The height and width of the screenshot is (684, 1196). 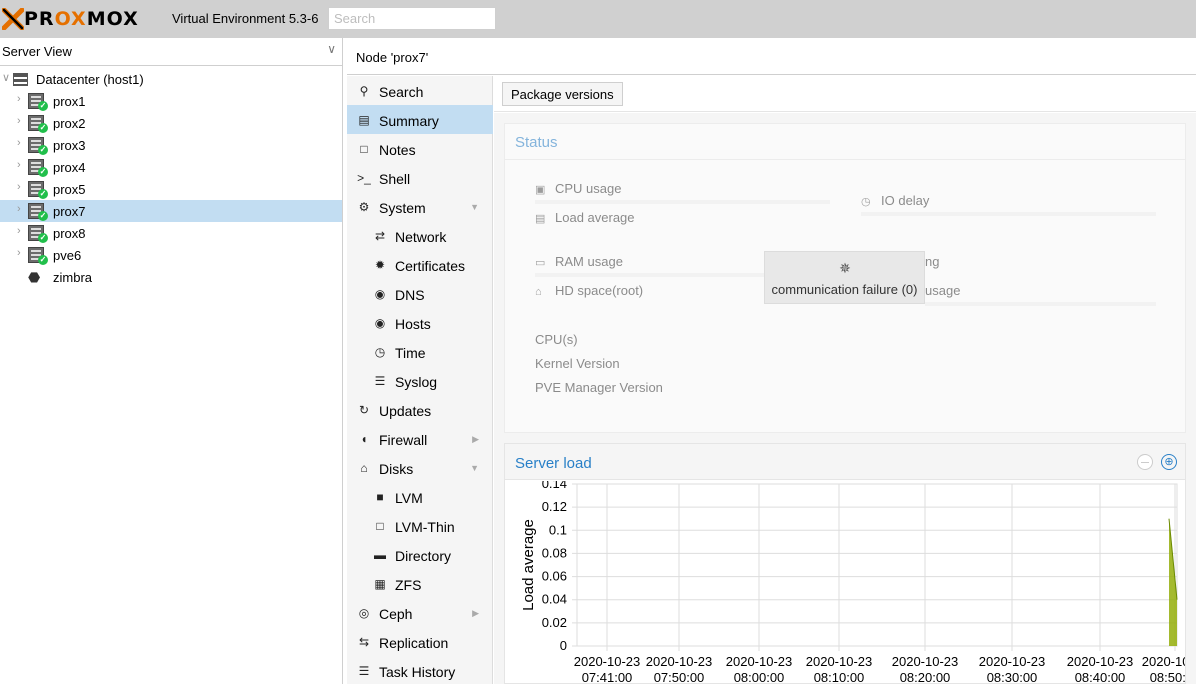 What do you see at coordinates (554, 576) in the screenshot?
I see `y-tick-label: 0.06` at bounding box center [554, 576].